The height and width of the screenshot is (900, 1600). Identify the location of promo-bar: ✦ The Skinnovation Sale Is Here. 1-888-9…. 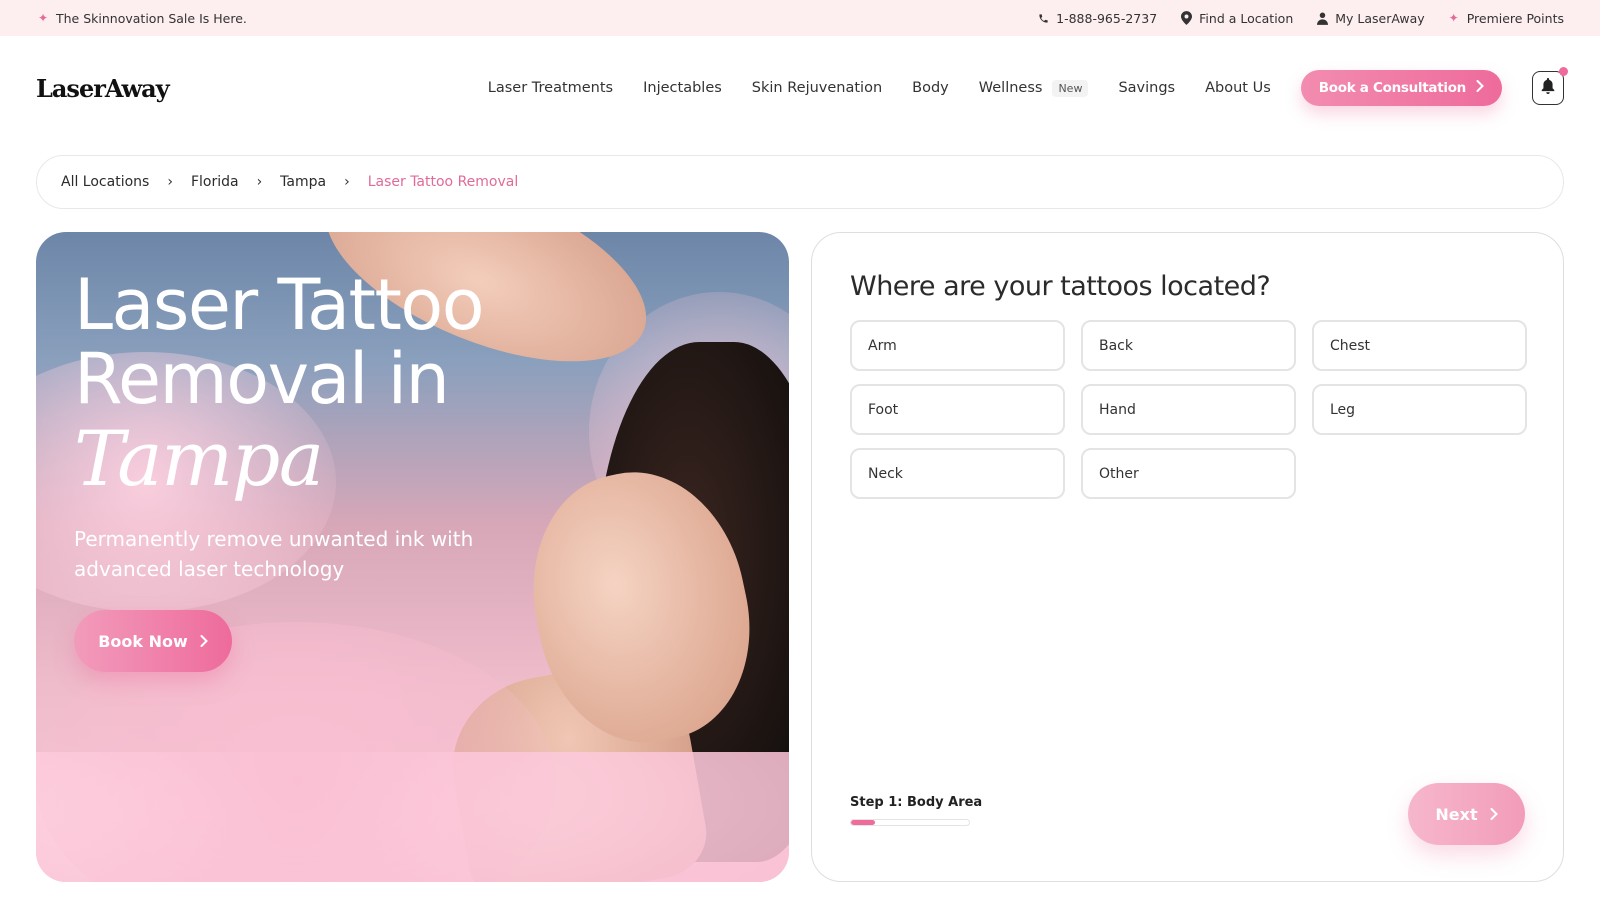
(800, 18).